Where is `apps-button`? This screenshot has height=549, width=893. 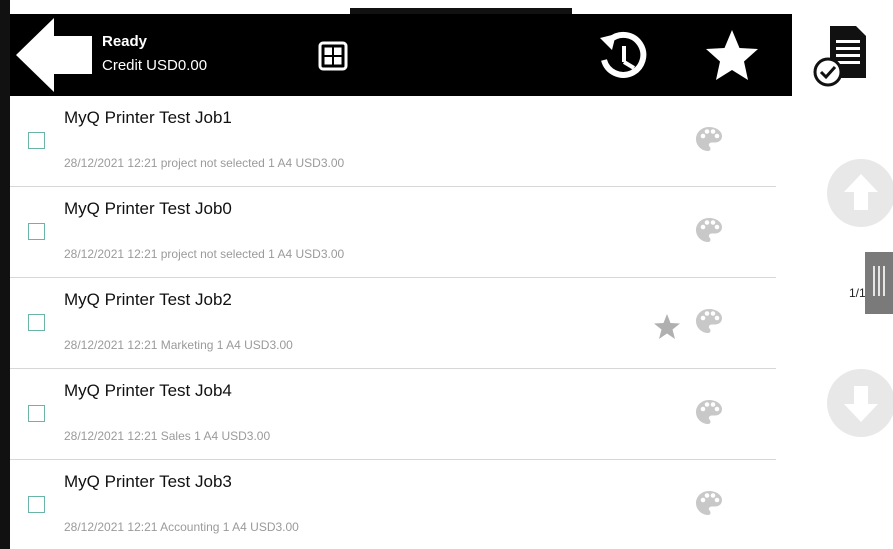
apps-button is located at coordinates (333, 56).